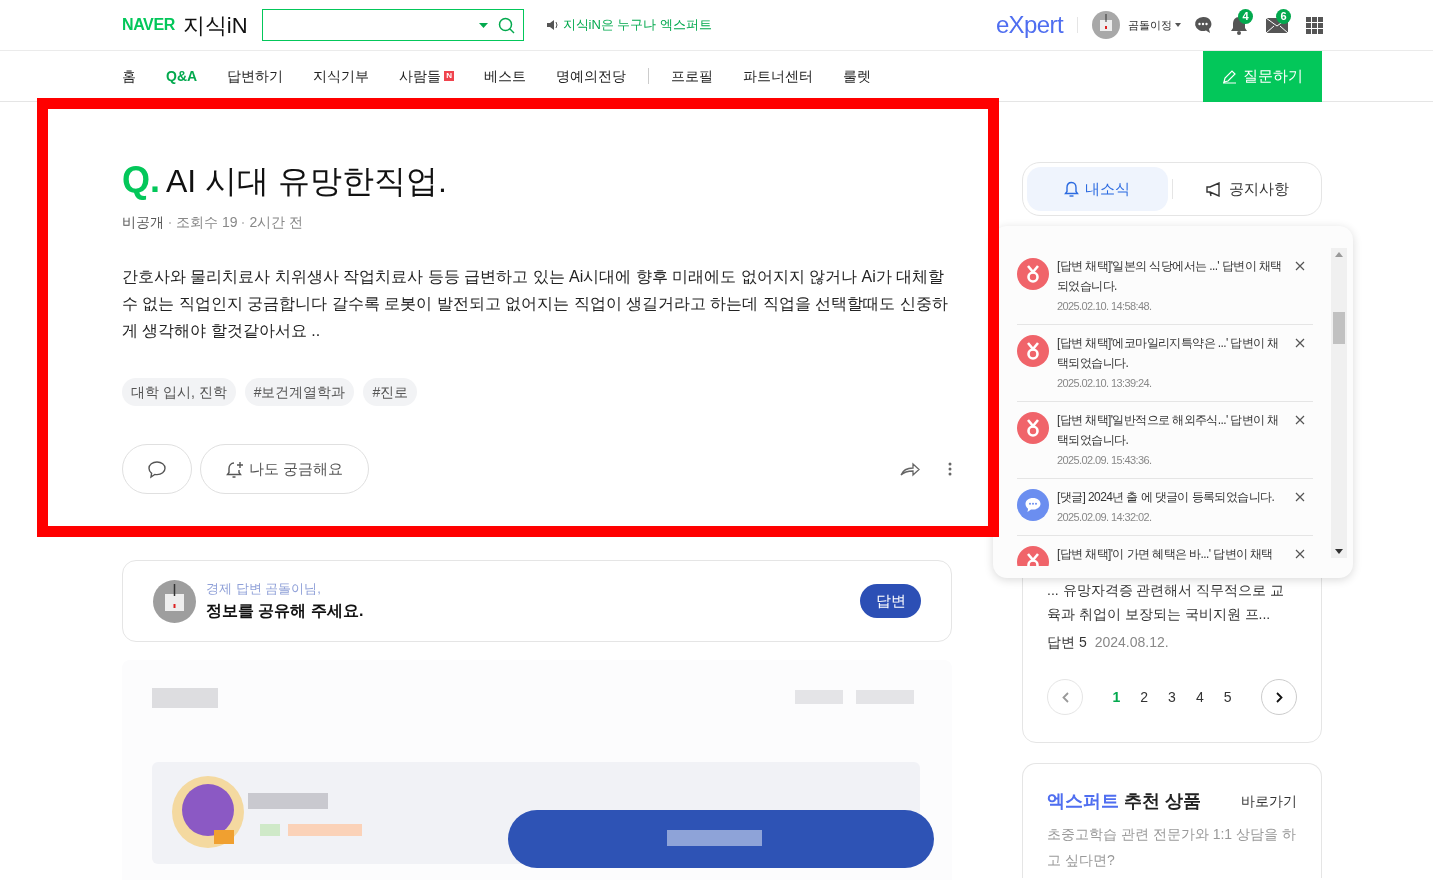 This screenshot has height=880, width=1433. What do you see at coordinates (420, 76) in the screenshot?
I see `nav-tab: 사람들` at bounding box center [420, 76].